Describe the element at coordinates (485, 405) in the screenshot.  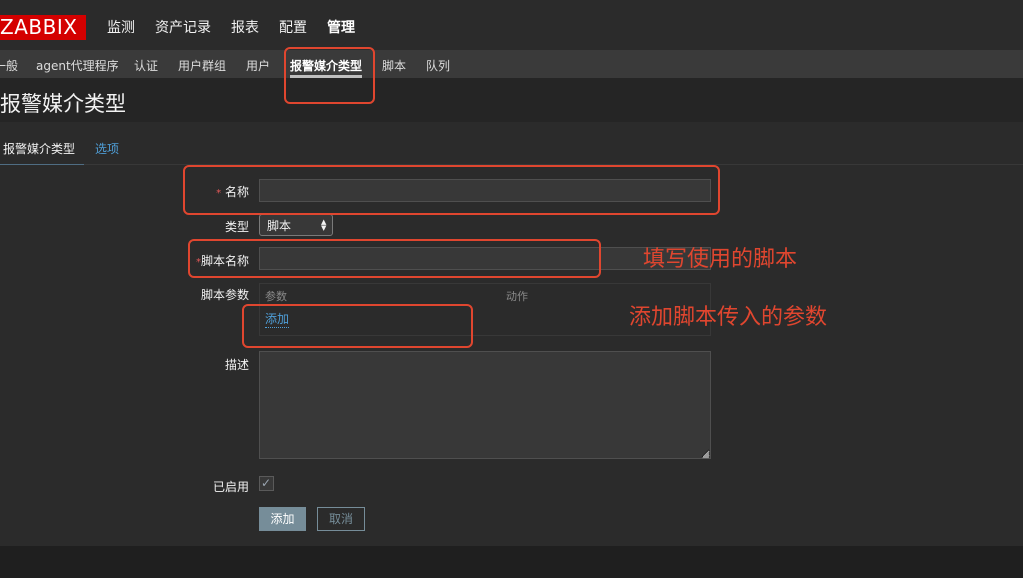
I see `description-textarea` at that location.